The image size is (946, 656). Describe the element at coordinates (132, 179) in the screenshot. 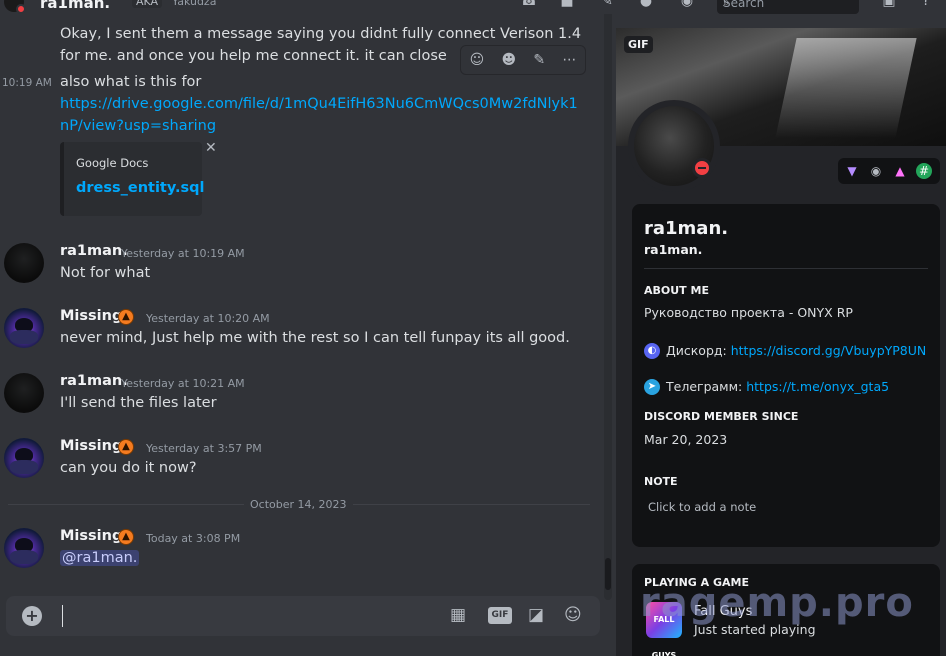

I see `link-embed: Google Docs dress_entity.sql` at that location.